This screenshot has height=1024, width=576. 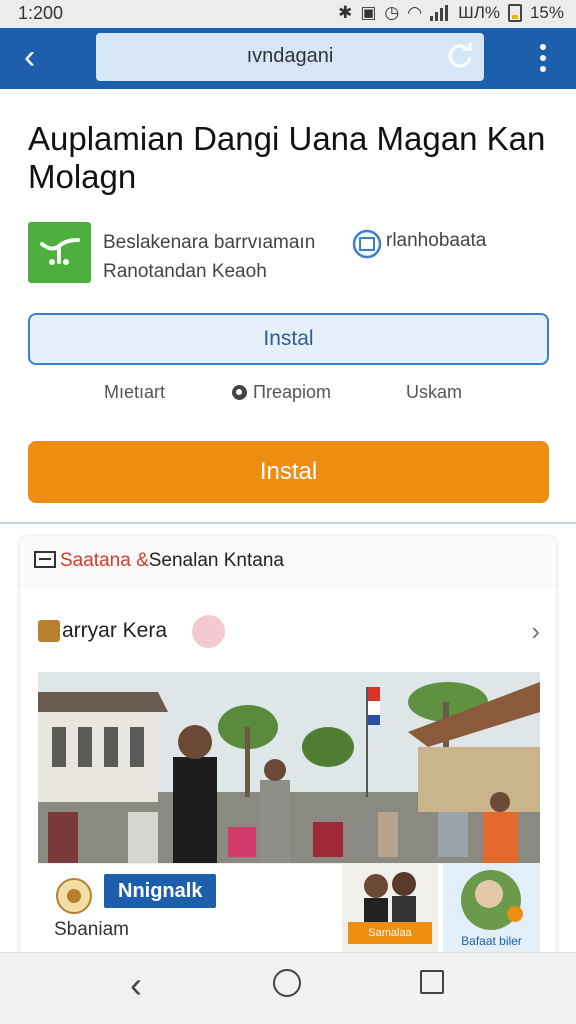 I want to click on card-header: Saatana &Senalan Kntana, so click(x=159, y=561).